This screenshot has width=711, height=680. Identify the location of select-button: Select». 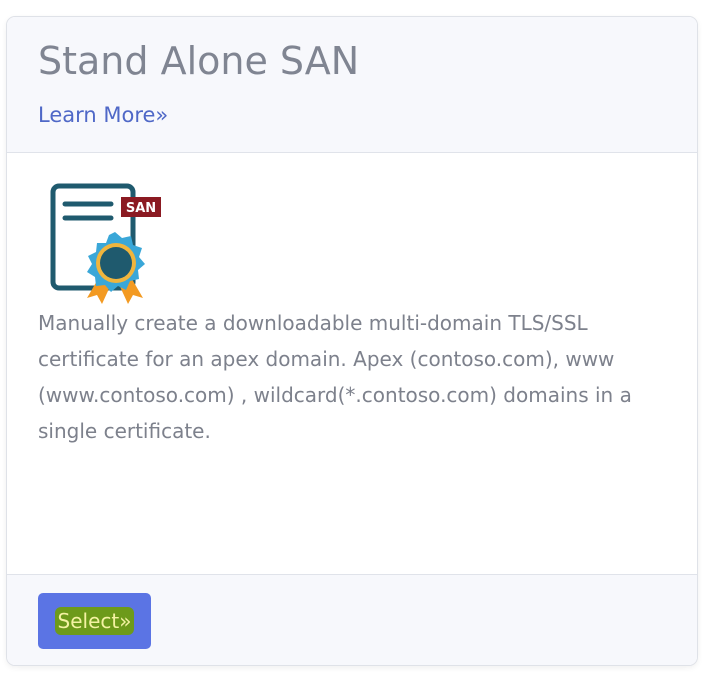
(94, 621).